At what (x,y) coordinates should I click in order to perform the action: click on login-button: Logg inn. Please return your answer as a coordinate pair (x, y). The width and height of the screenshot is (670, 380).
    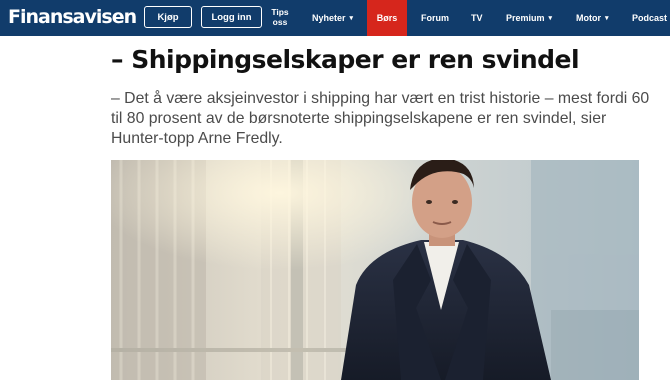
    Looking at the image, I should click on (231, 17).